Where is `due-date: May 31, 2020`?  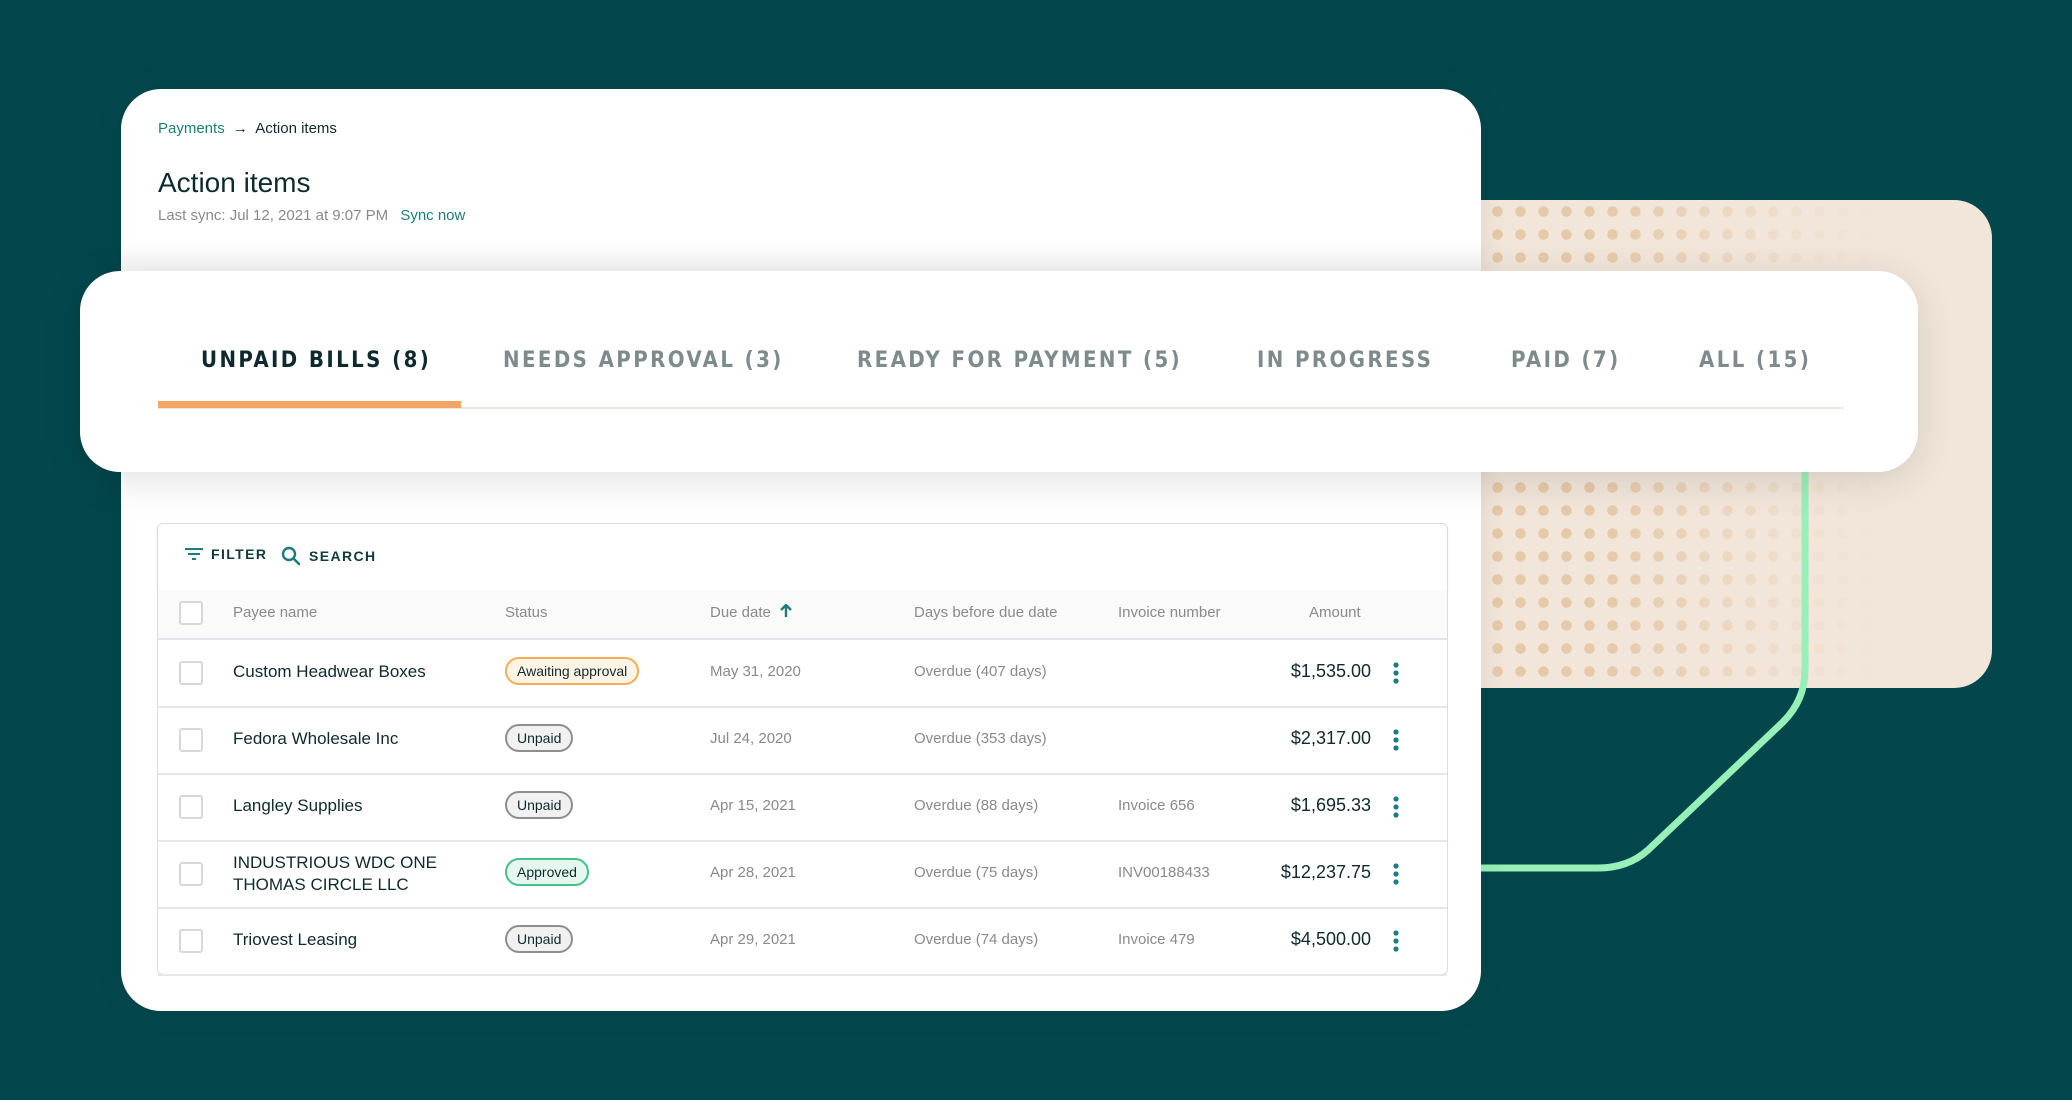
due-date: May 31, 2020 is located at coordinates (755, 671).